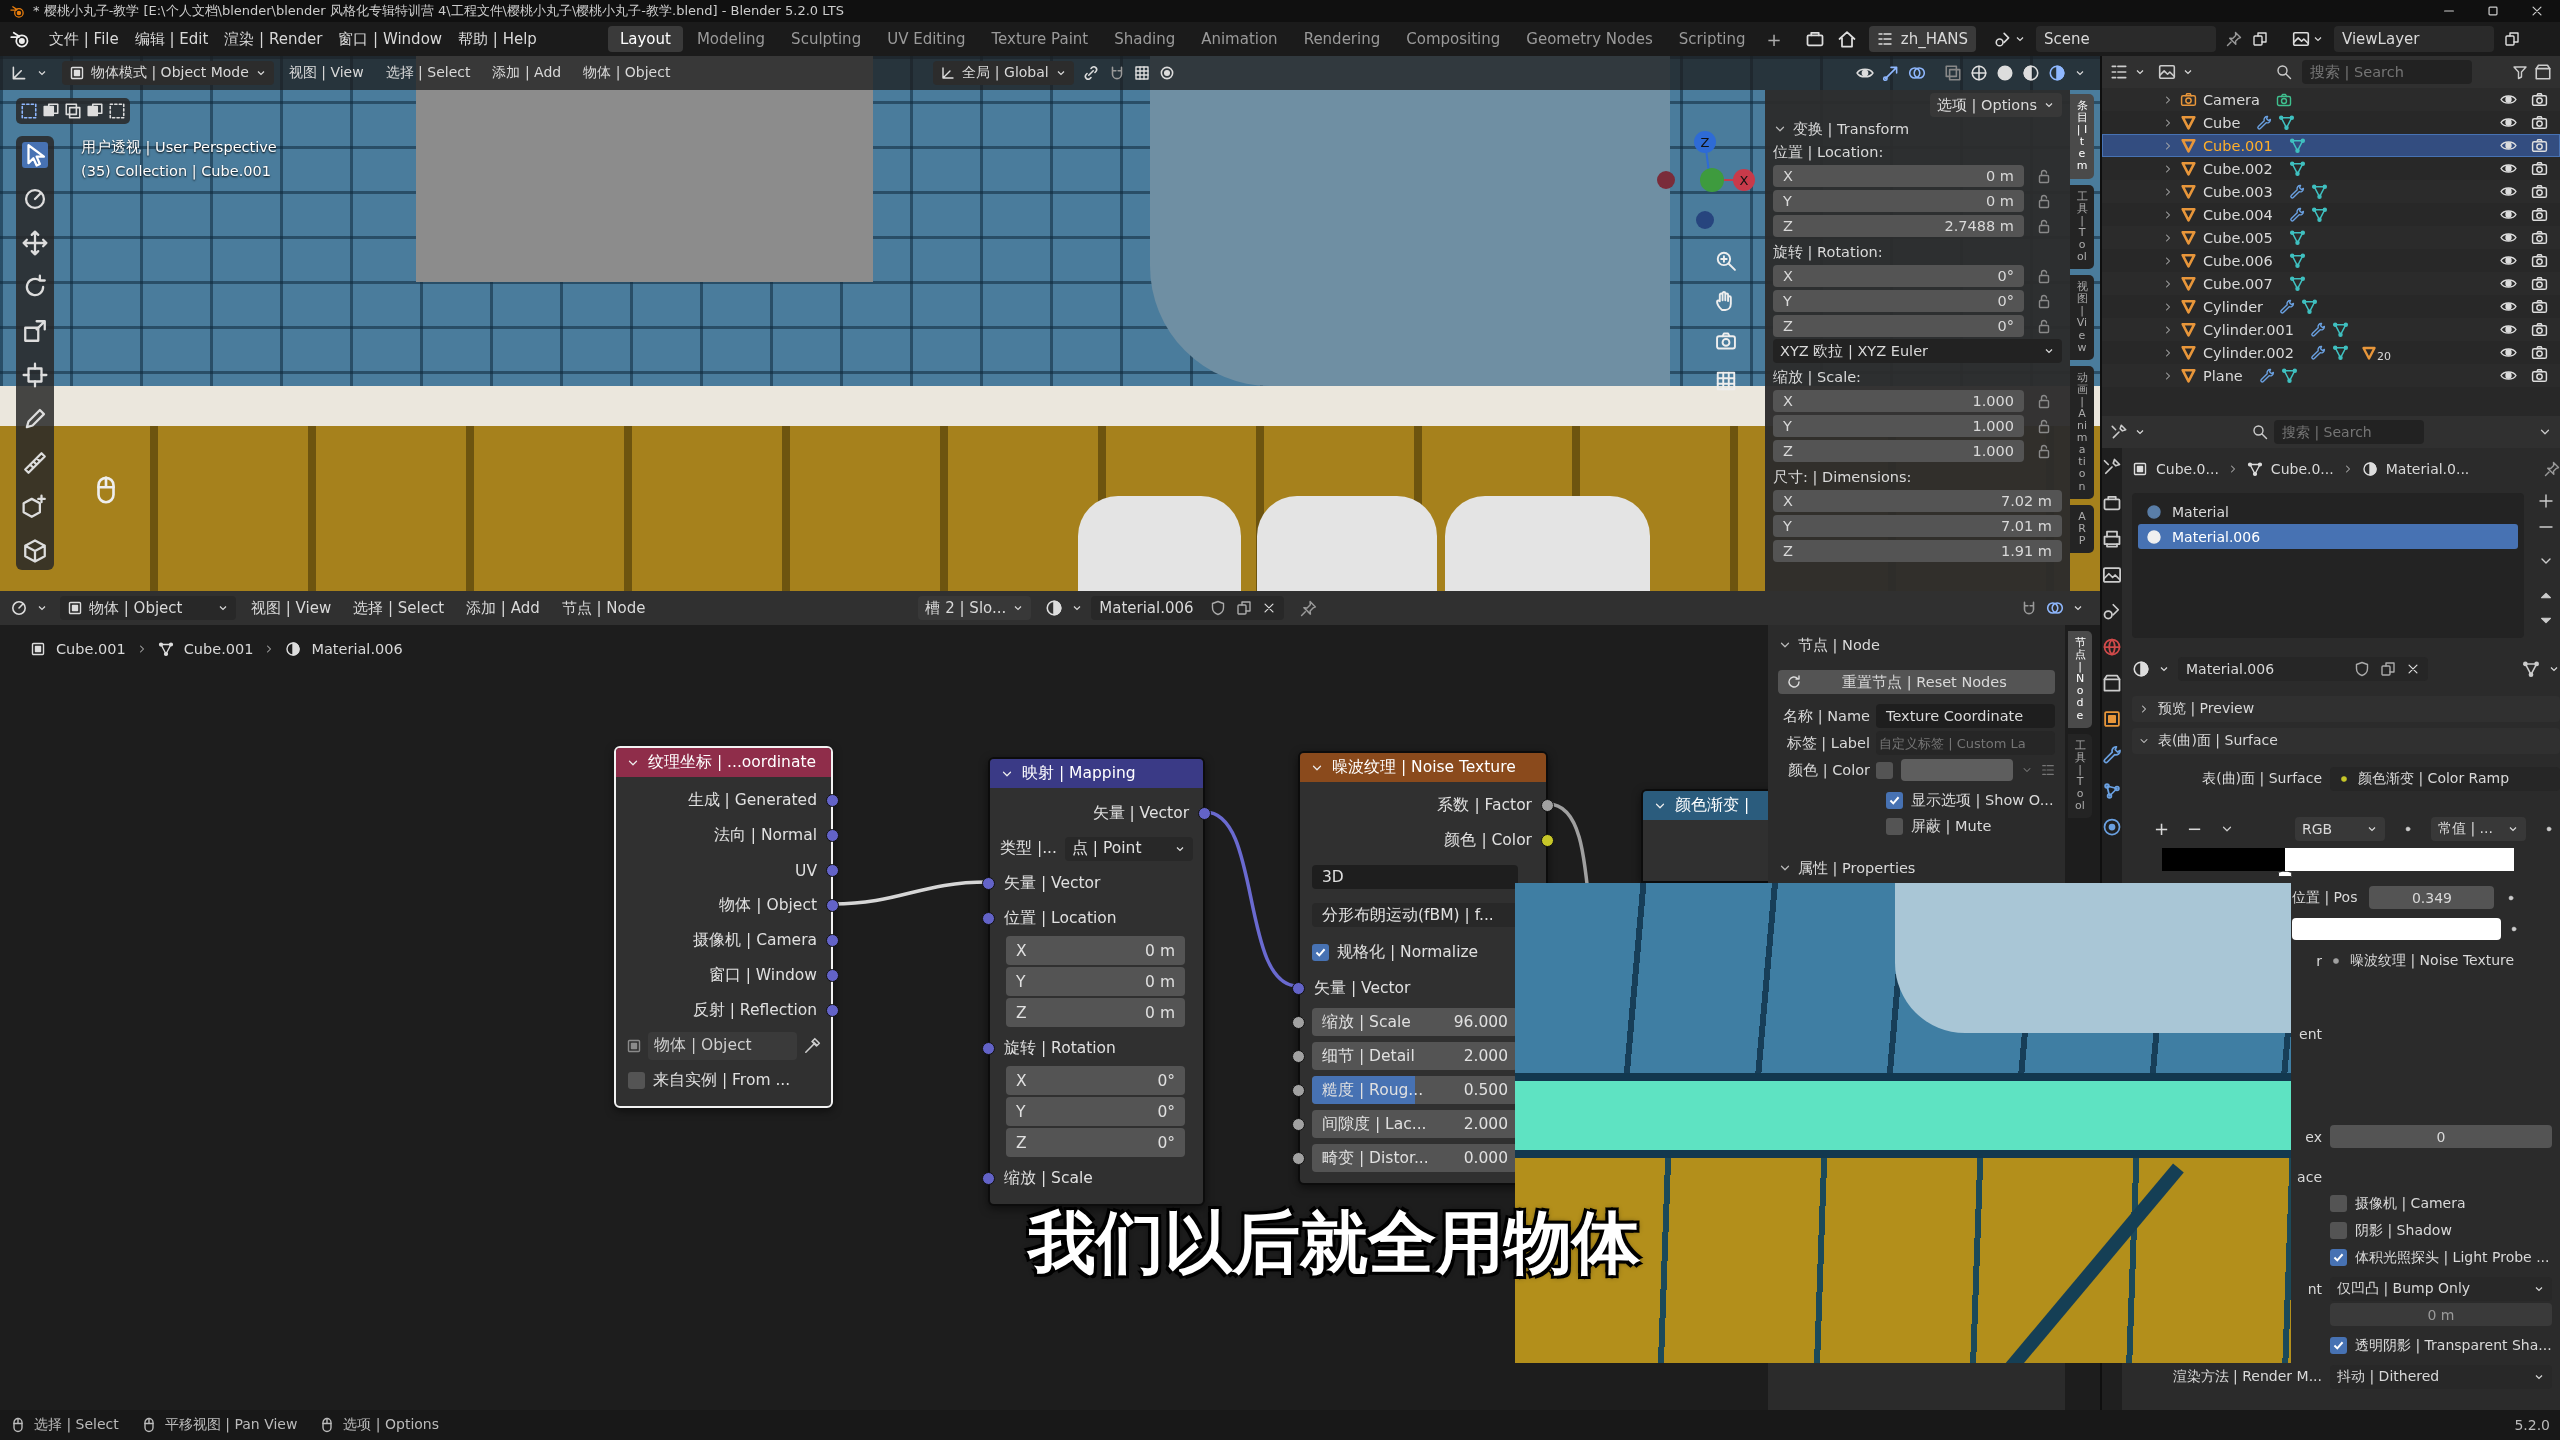 The width and height of the screenshot is (2560, 1440). Describe the element at coordinates (1415, 1158) in the screenshot. I see `number-field: 畸变 | Distor... 0.000` at that location.